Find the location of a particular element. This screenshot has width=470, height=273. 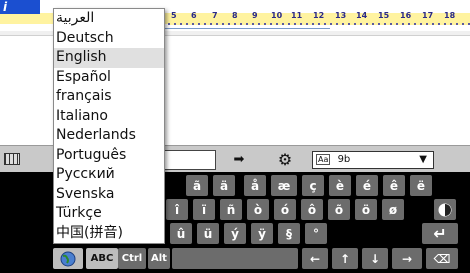

key: ç is located at coordinates (313, 185).